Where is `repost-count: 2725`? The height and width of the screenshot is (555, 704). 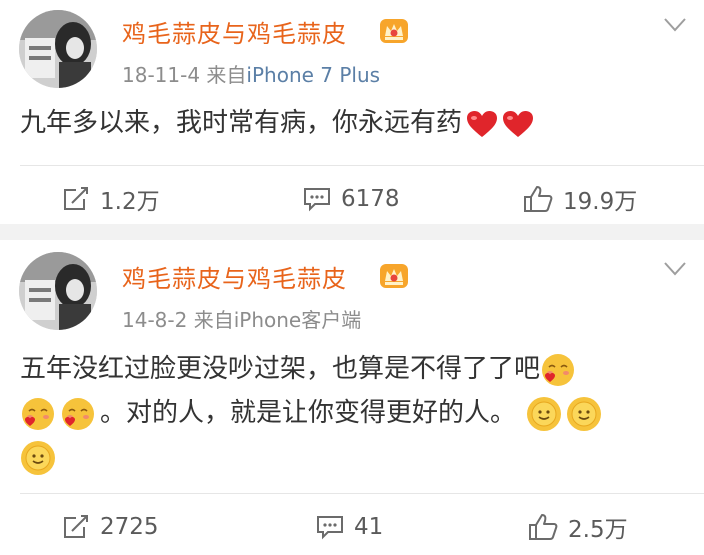
repost-count: 2725 is located at coordinates (129, 527).